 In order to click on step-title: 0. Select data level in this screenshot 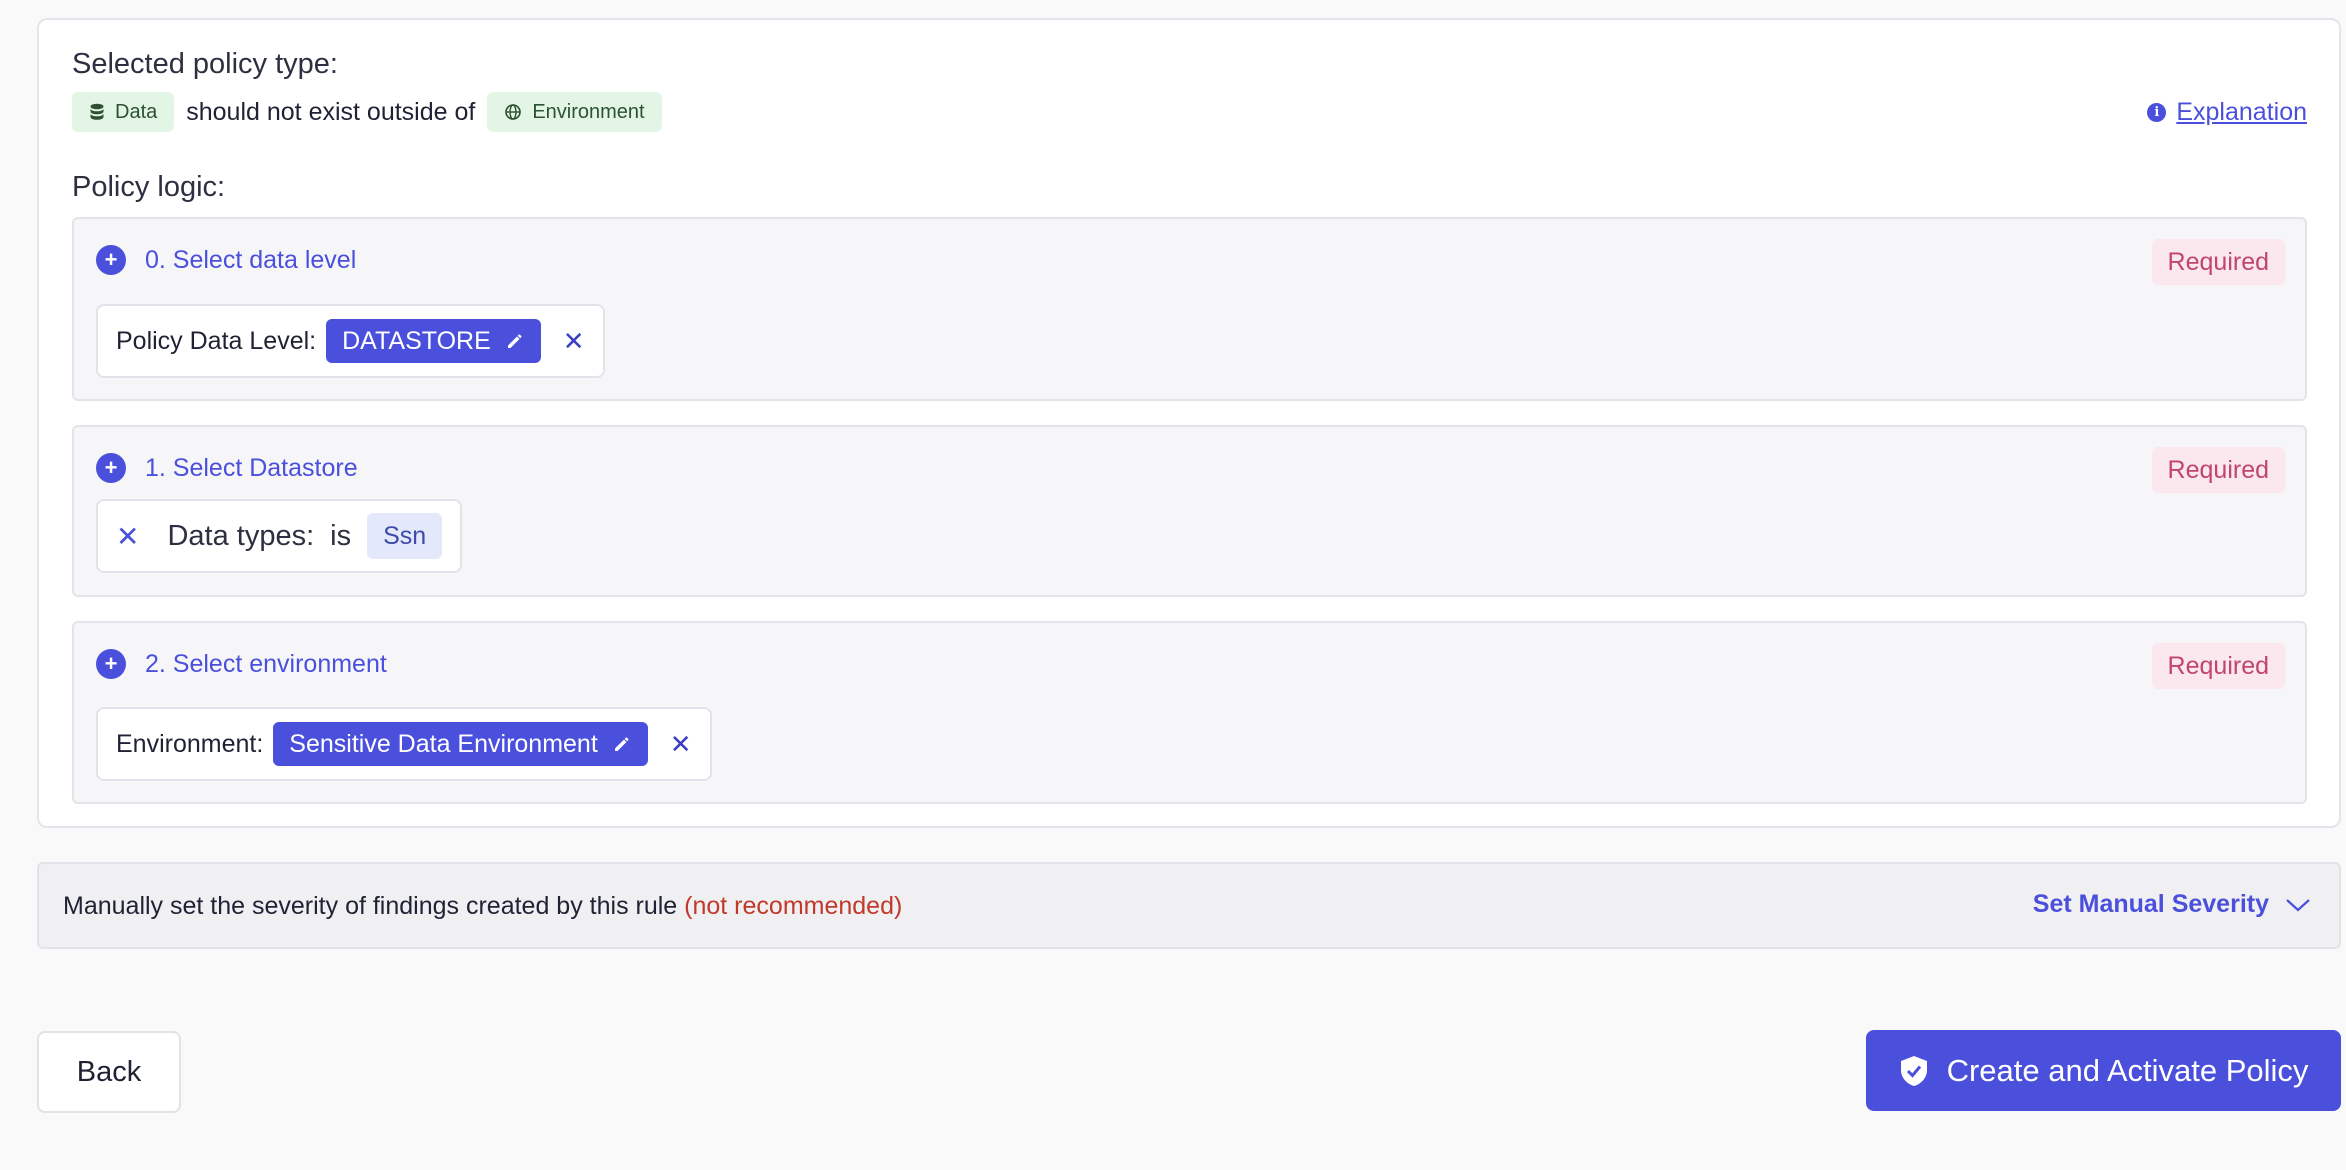, I will do `click(251, 259)`.